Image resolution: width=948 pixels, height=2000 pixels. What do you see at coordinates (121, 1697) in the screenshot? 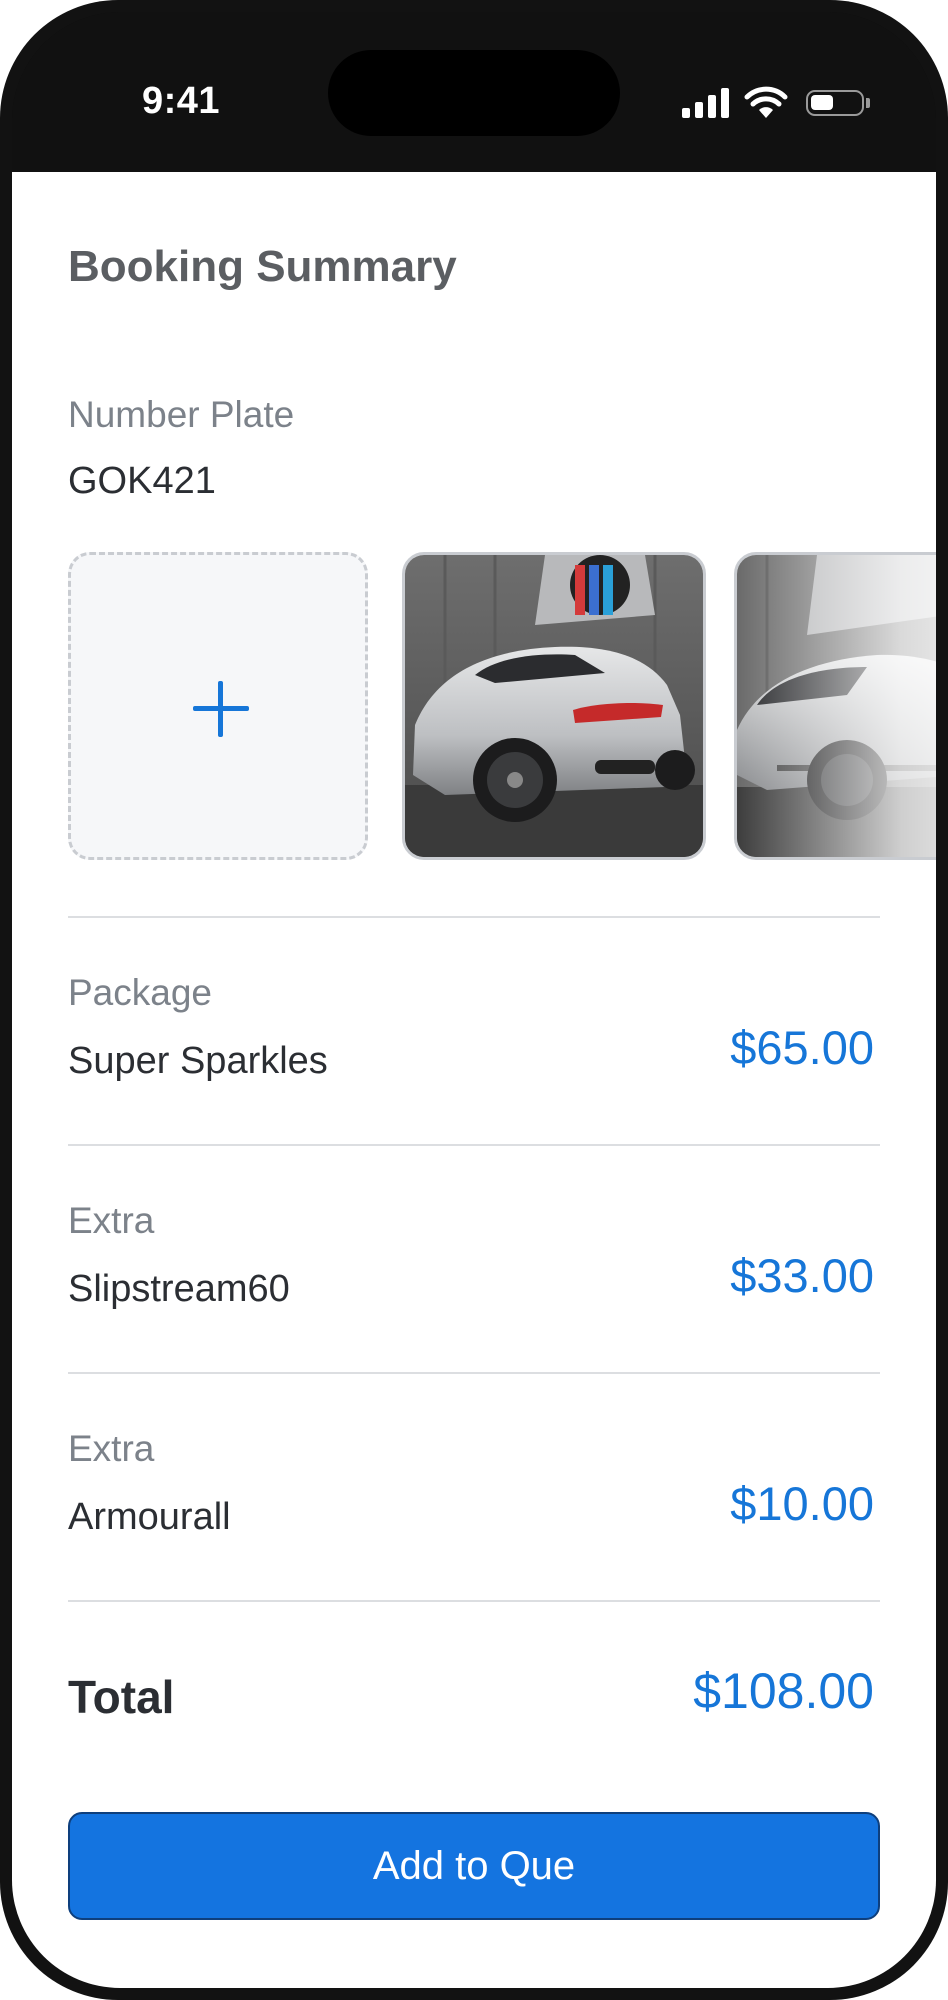
I see `total-label: Total` at bounding box center [121, 1697].